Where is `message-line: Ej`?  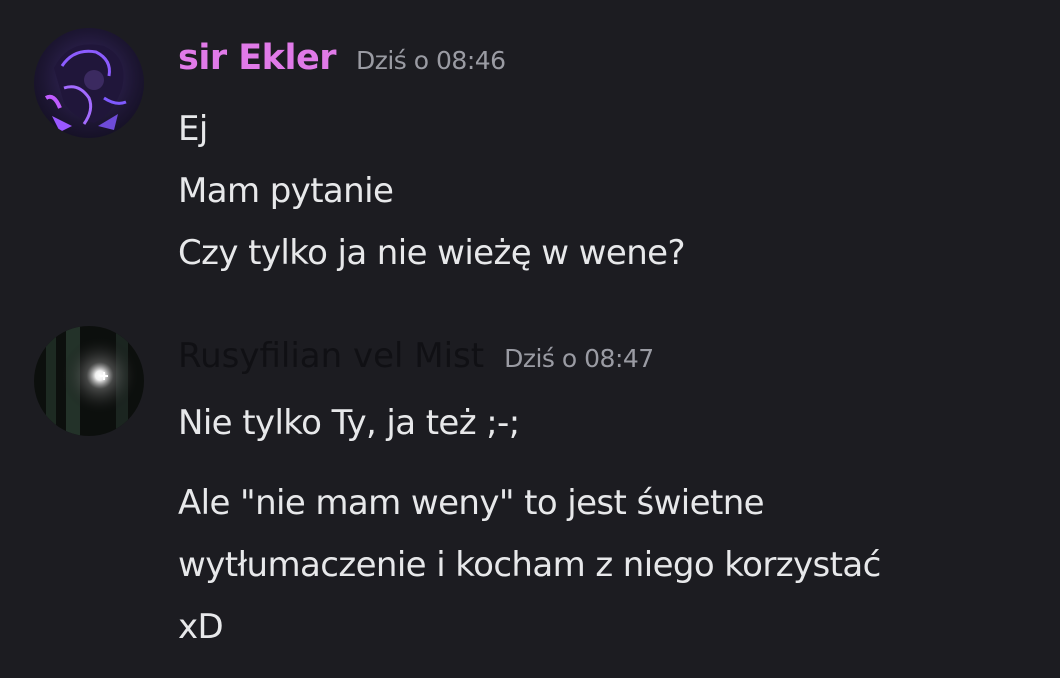 message-line: Ej is located at coordinates (193, 129).